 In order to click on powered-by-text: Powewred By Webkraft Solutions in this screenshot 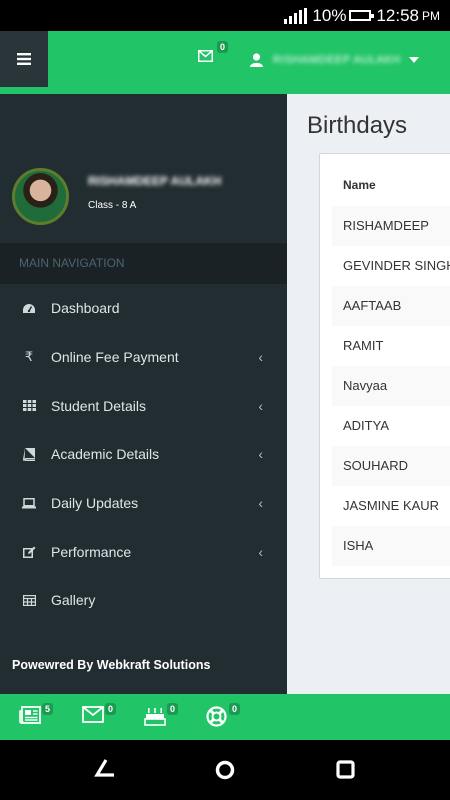, I will do `click(111, 665)`.